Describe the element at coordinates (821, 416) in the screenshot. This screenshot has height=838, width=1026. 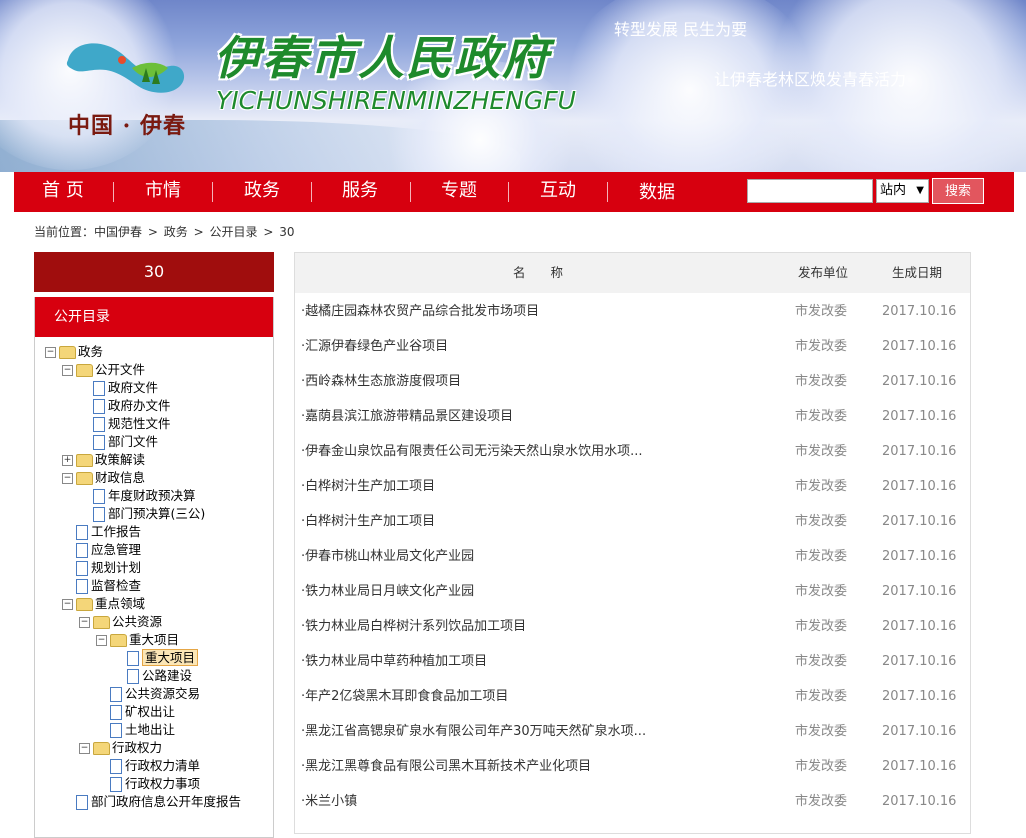
I see `list-item-unit: 市发改委` at that location.